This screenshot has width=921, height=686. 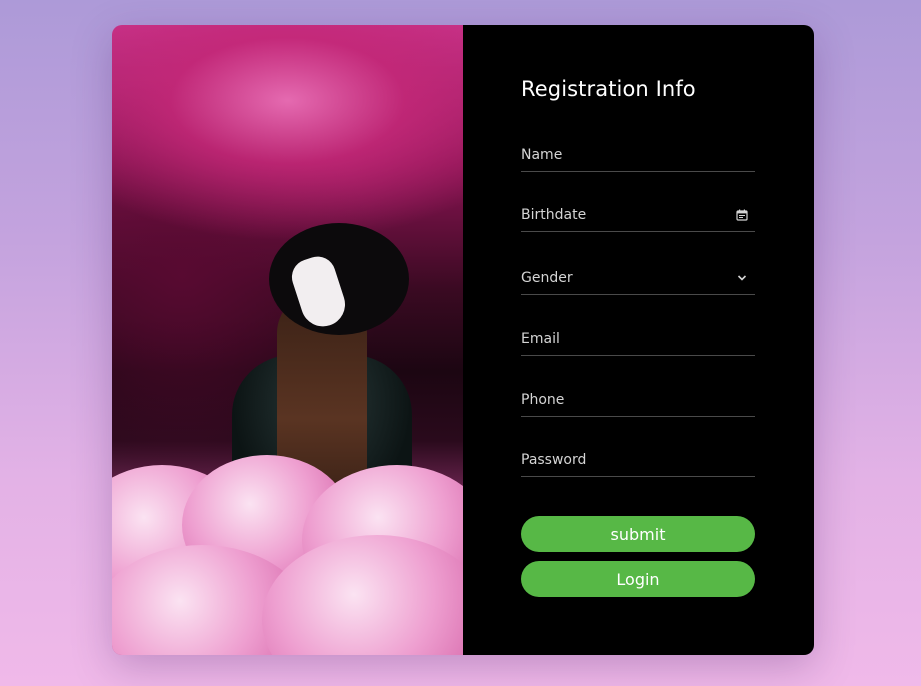 I want to click on birthdate-field: Birthdate, so click(x=638, y=215).